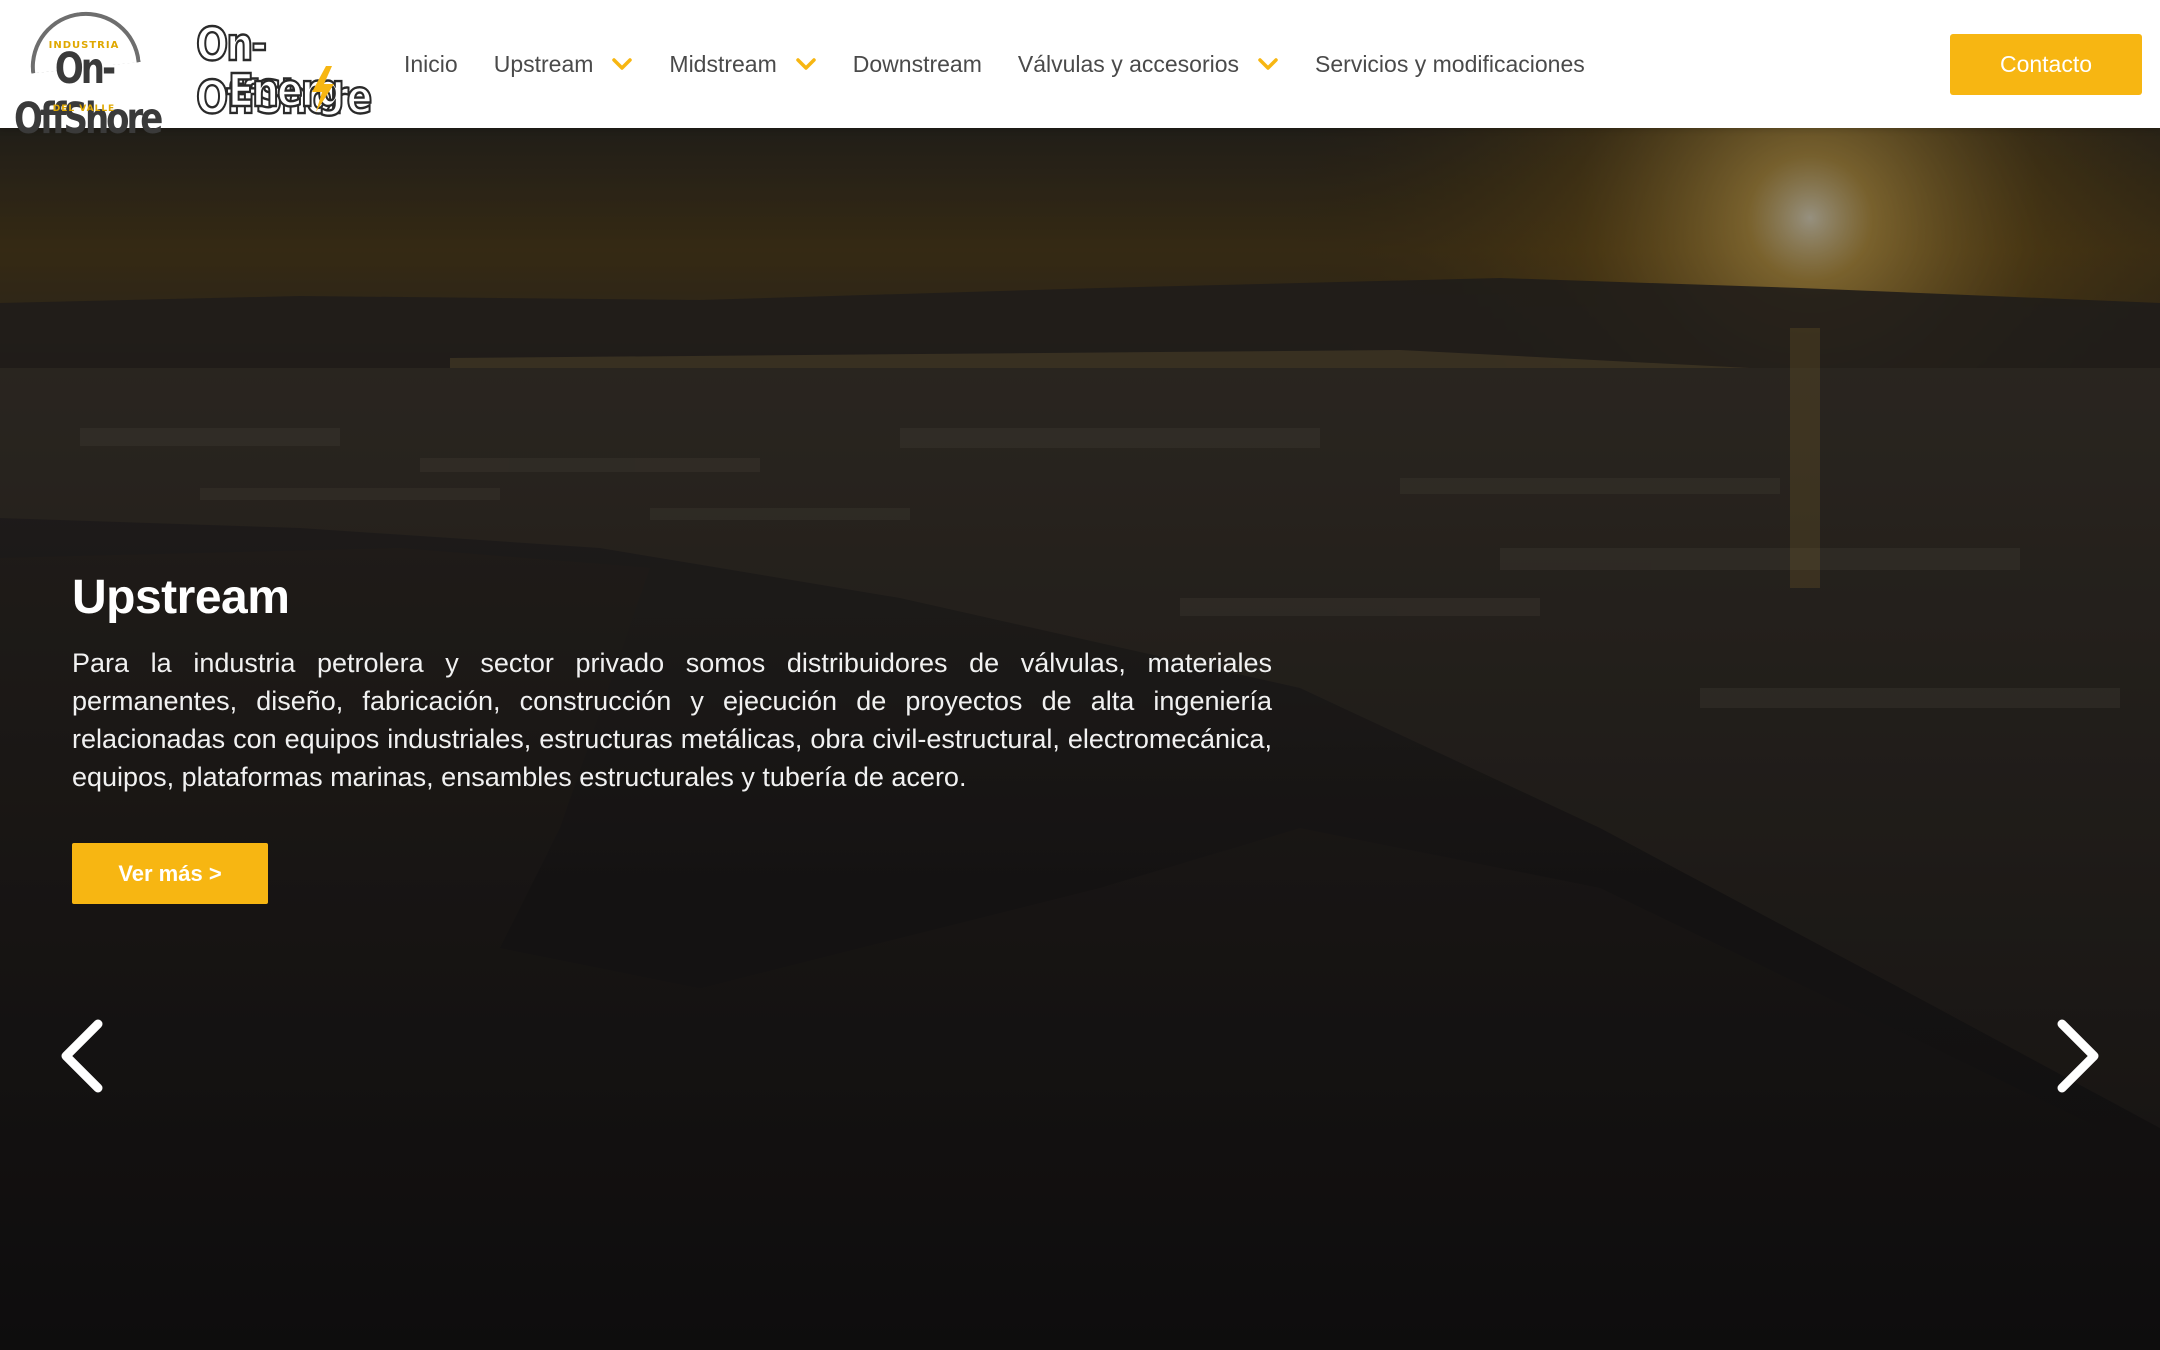  I want to click on nav-item-valvulas: Válvulas y accesorios, so click(1148, 64).